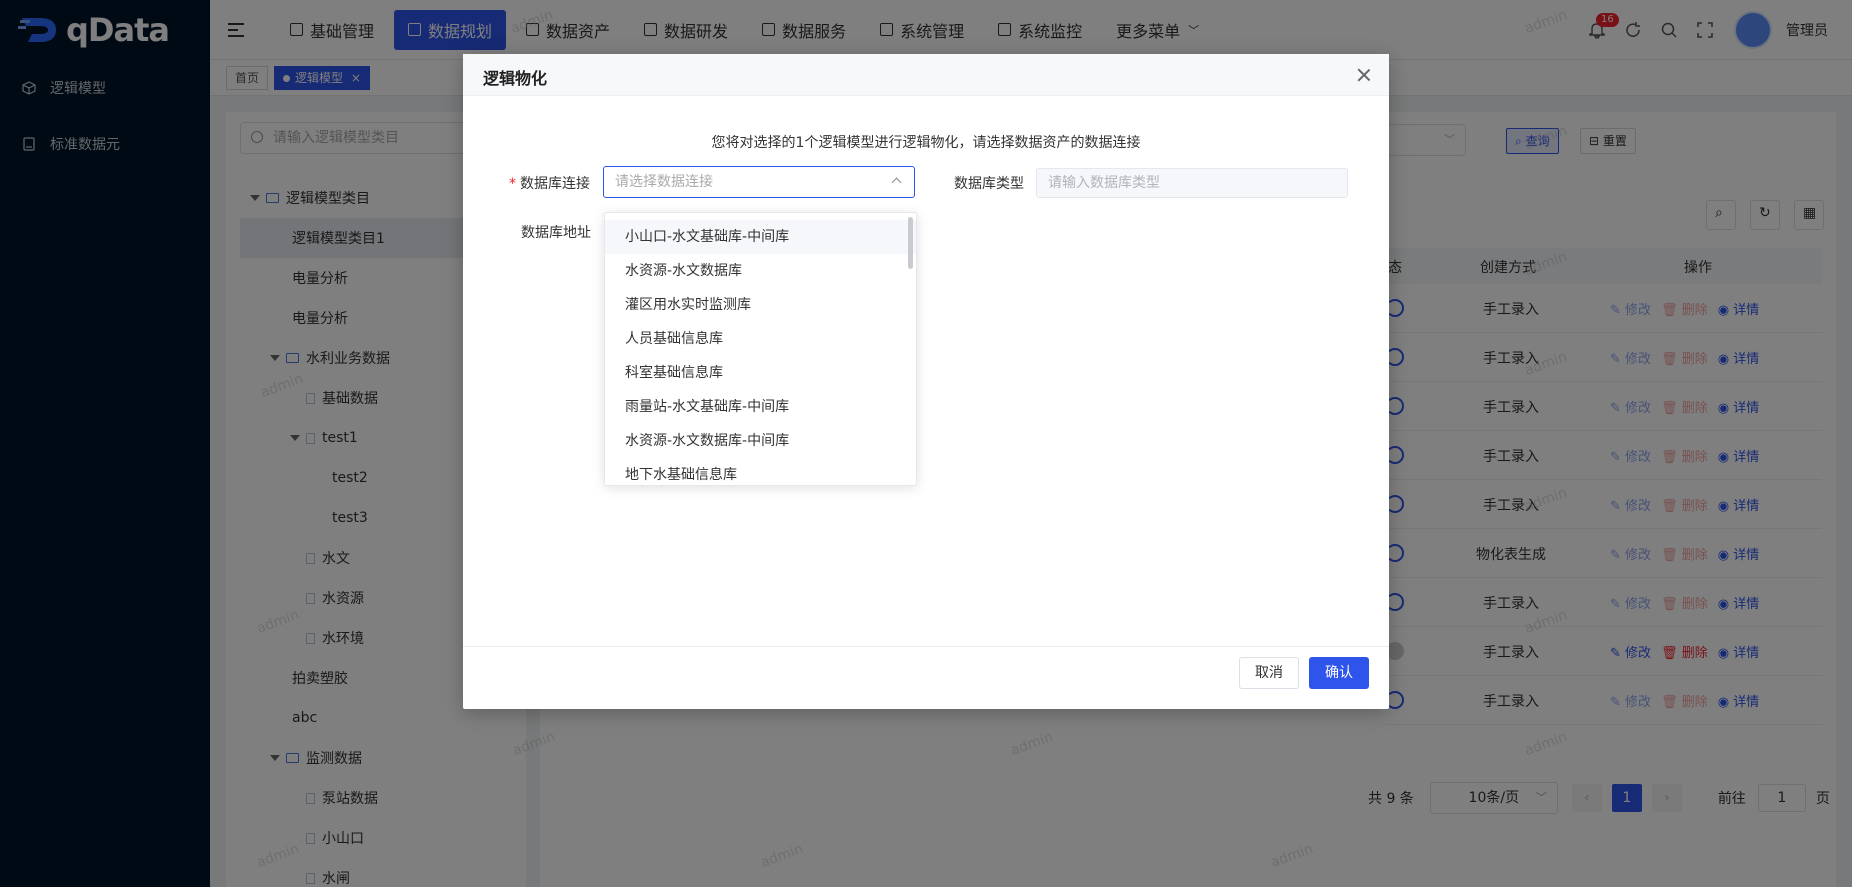  I want to click on dropdown-option: 小山口-水文基础库-中间库, so click(760, 237).